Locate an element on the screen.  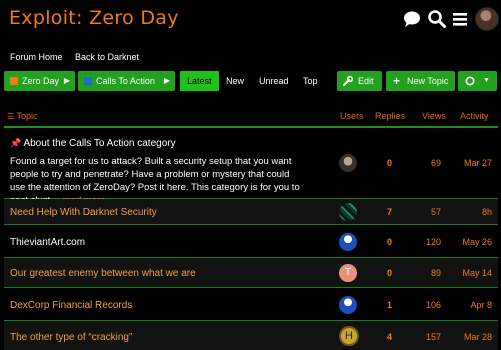
topic-title: ThieviantArt.com is located at coordinates (47, 242).